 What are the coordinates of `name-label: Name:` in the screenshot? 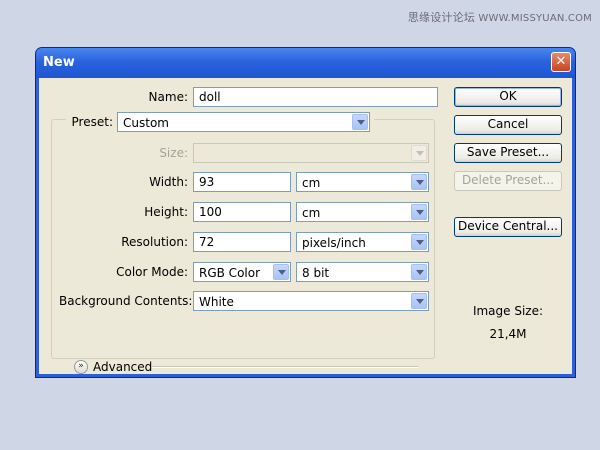 It's located at (168, 97).